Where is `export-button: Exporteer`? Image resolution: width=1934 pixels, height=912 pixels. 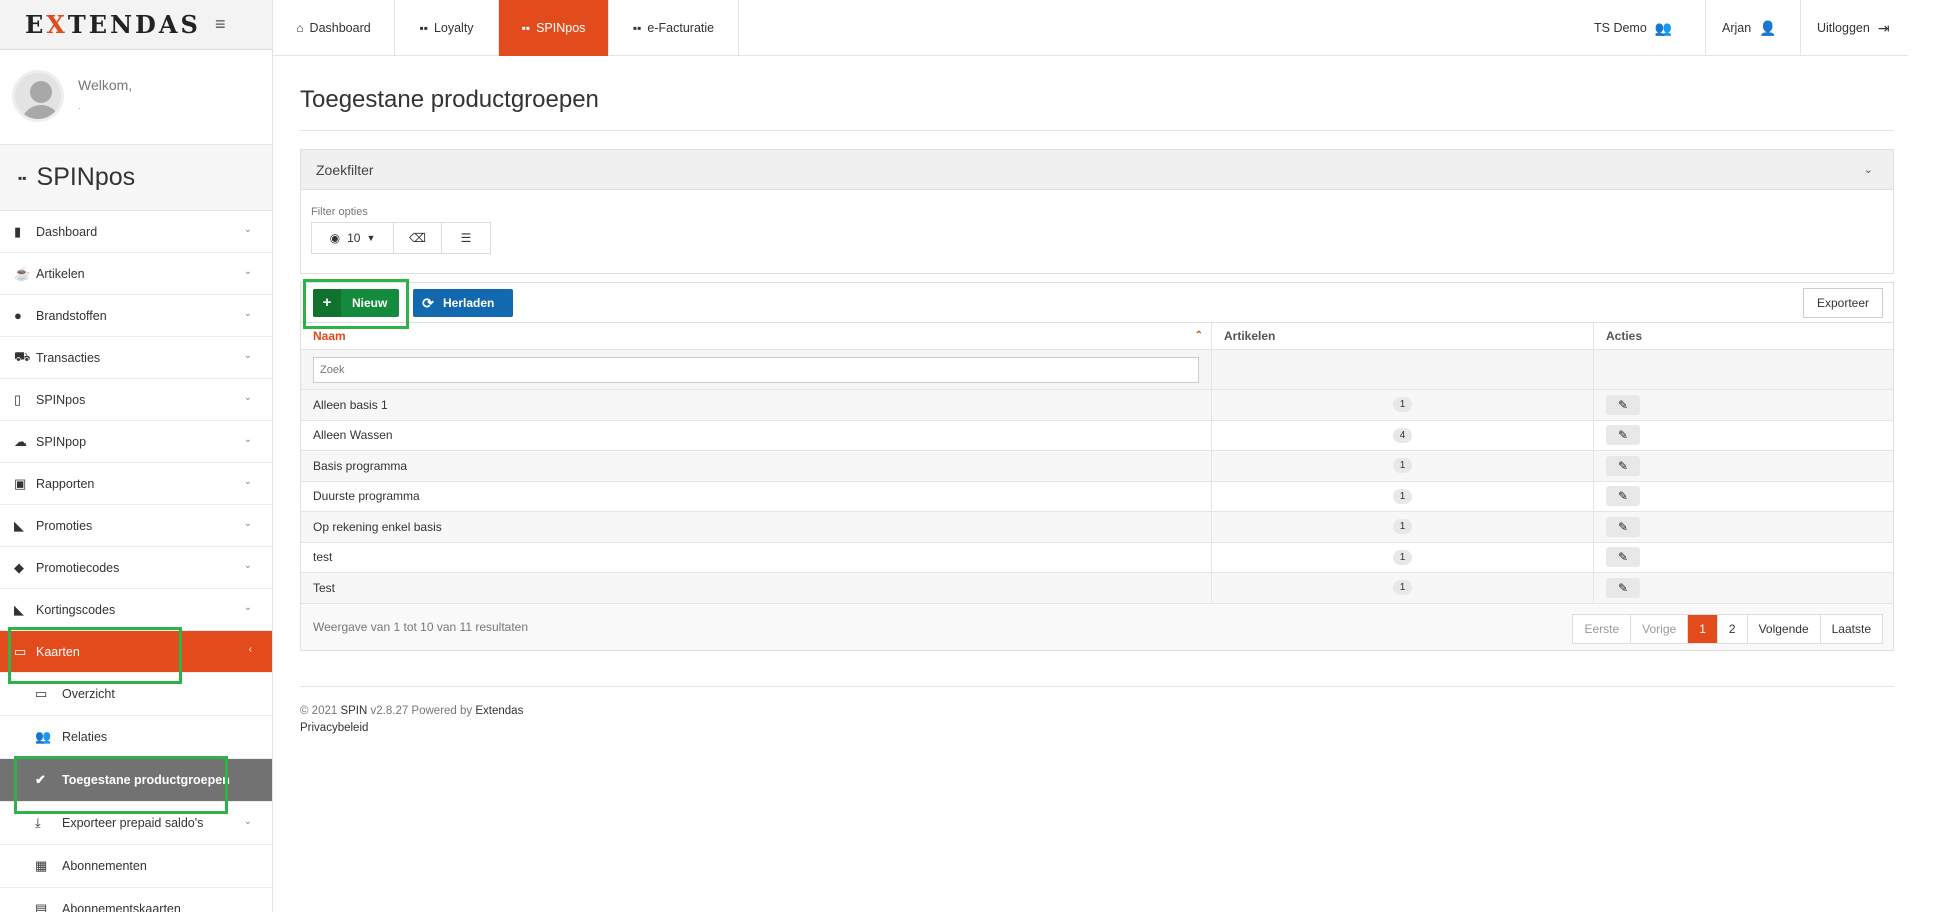
export-button: Exporteer is located at coordinates (1843, 303).